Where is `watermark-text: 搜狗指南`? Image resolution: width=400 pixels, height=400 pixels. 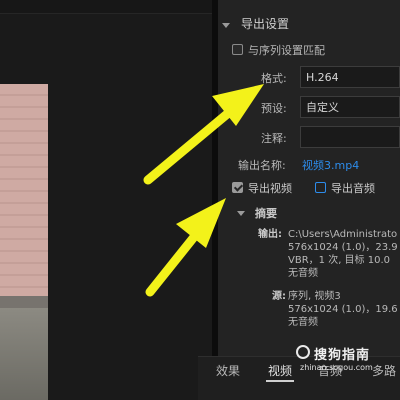
watermark-text: 搜狗指南 is located at coordinates (342, 355).